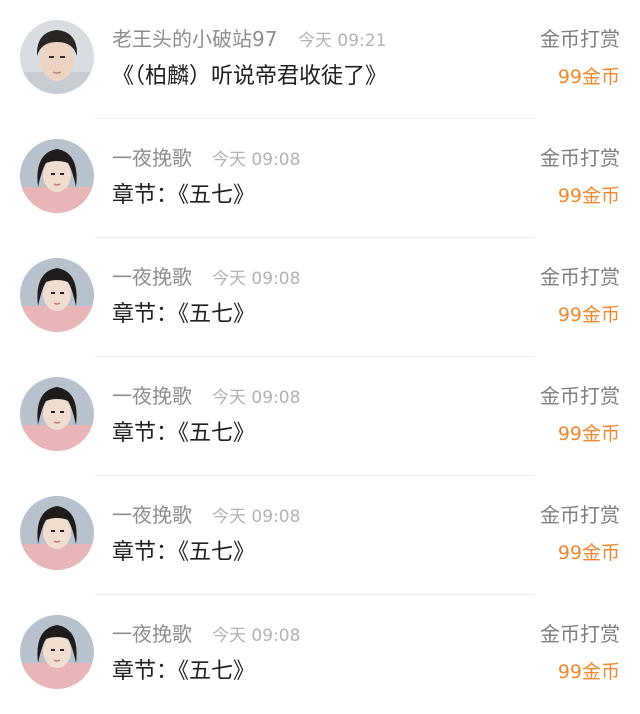 The image size is (640, 714). I want to click on message-text: 《（柏麟）听说帝君收徒了》, so click(250, 76).